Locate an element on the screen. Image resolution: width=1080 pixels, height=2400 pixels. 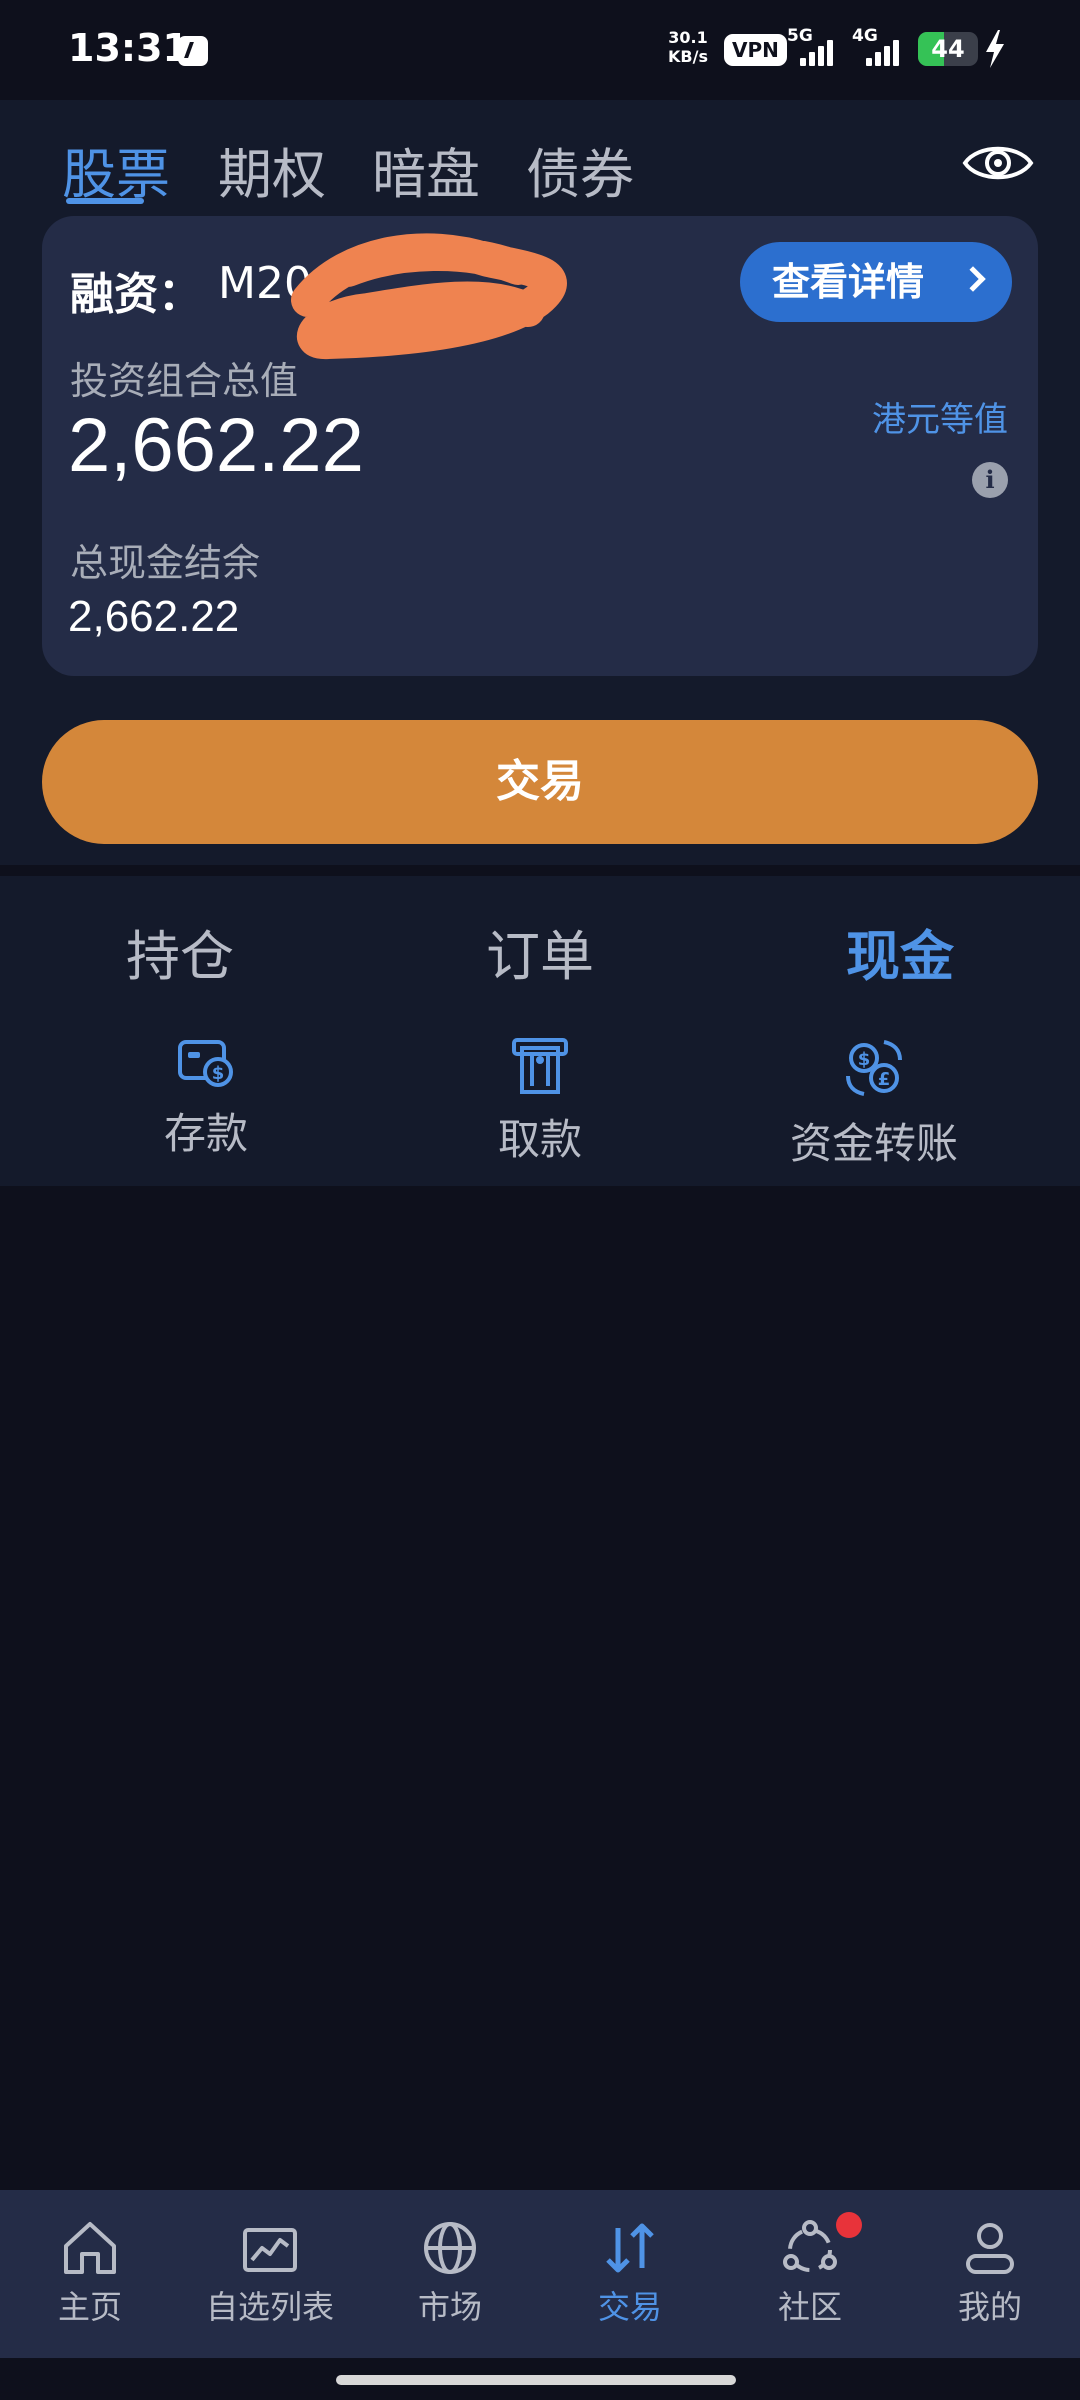
community-icon is located at coordinates (810, 2246).